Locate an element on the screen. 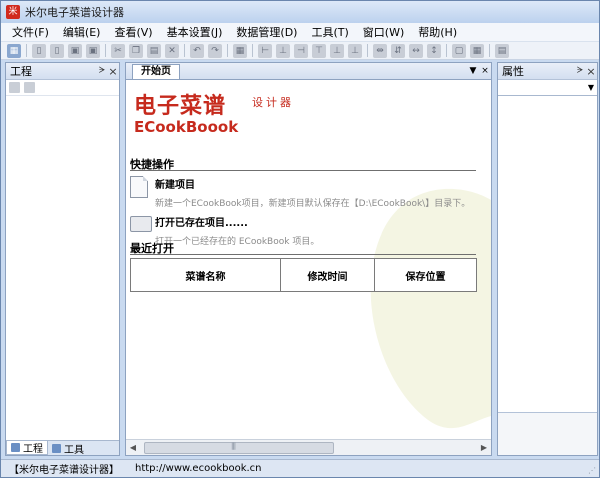 This screenshot has width=600, height=478. recent-projects-table: 菜谱名称 修改时间 保存位置 is located at coordinates (303, 275).